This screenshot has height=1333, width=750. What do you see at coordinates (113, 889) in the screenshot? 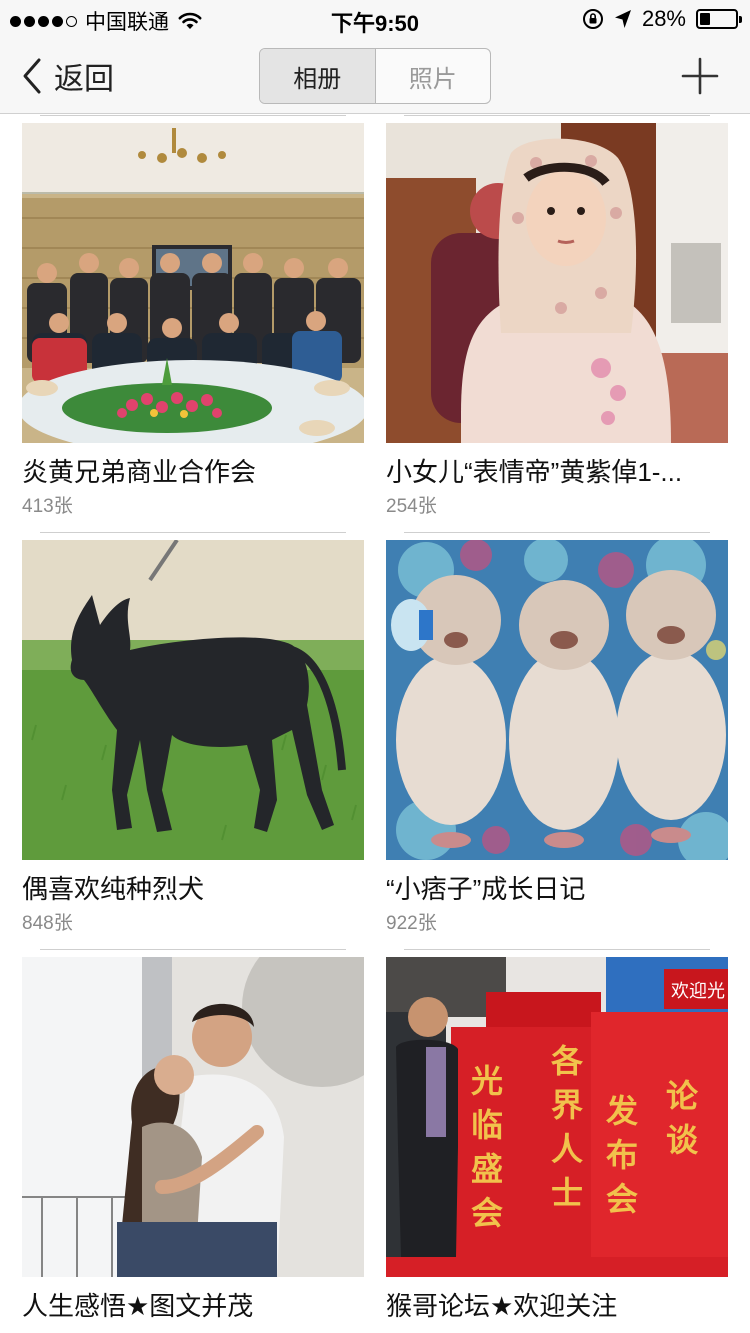
I see `album-title: 偶喜欢纯种烈犬` at bounding box center [113, 889].